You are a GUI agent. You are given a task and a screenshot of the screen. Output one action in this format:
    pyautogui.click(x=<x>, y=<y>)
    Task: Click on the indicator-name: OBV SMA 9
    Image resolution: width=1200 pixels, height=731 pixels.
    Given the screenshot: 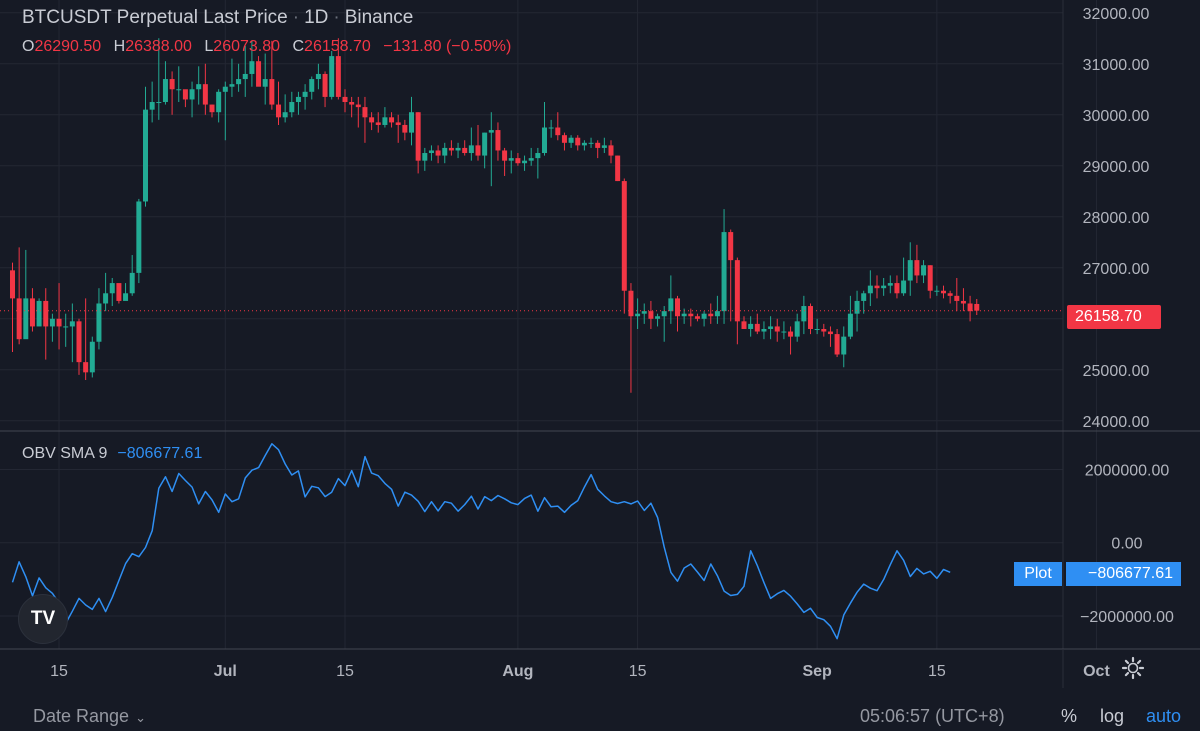 What is the action you would take?
    pyautogui.click(x=64, y=453)
    